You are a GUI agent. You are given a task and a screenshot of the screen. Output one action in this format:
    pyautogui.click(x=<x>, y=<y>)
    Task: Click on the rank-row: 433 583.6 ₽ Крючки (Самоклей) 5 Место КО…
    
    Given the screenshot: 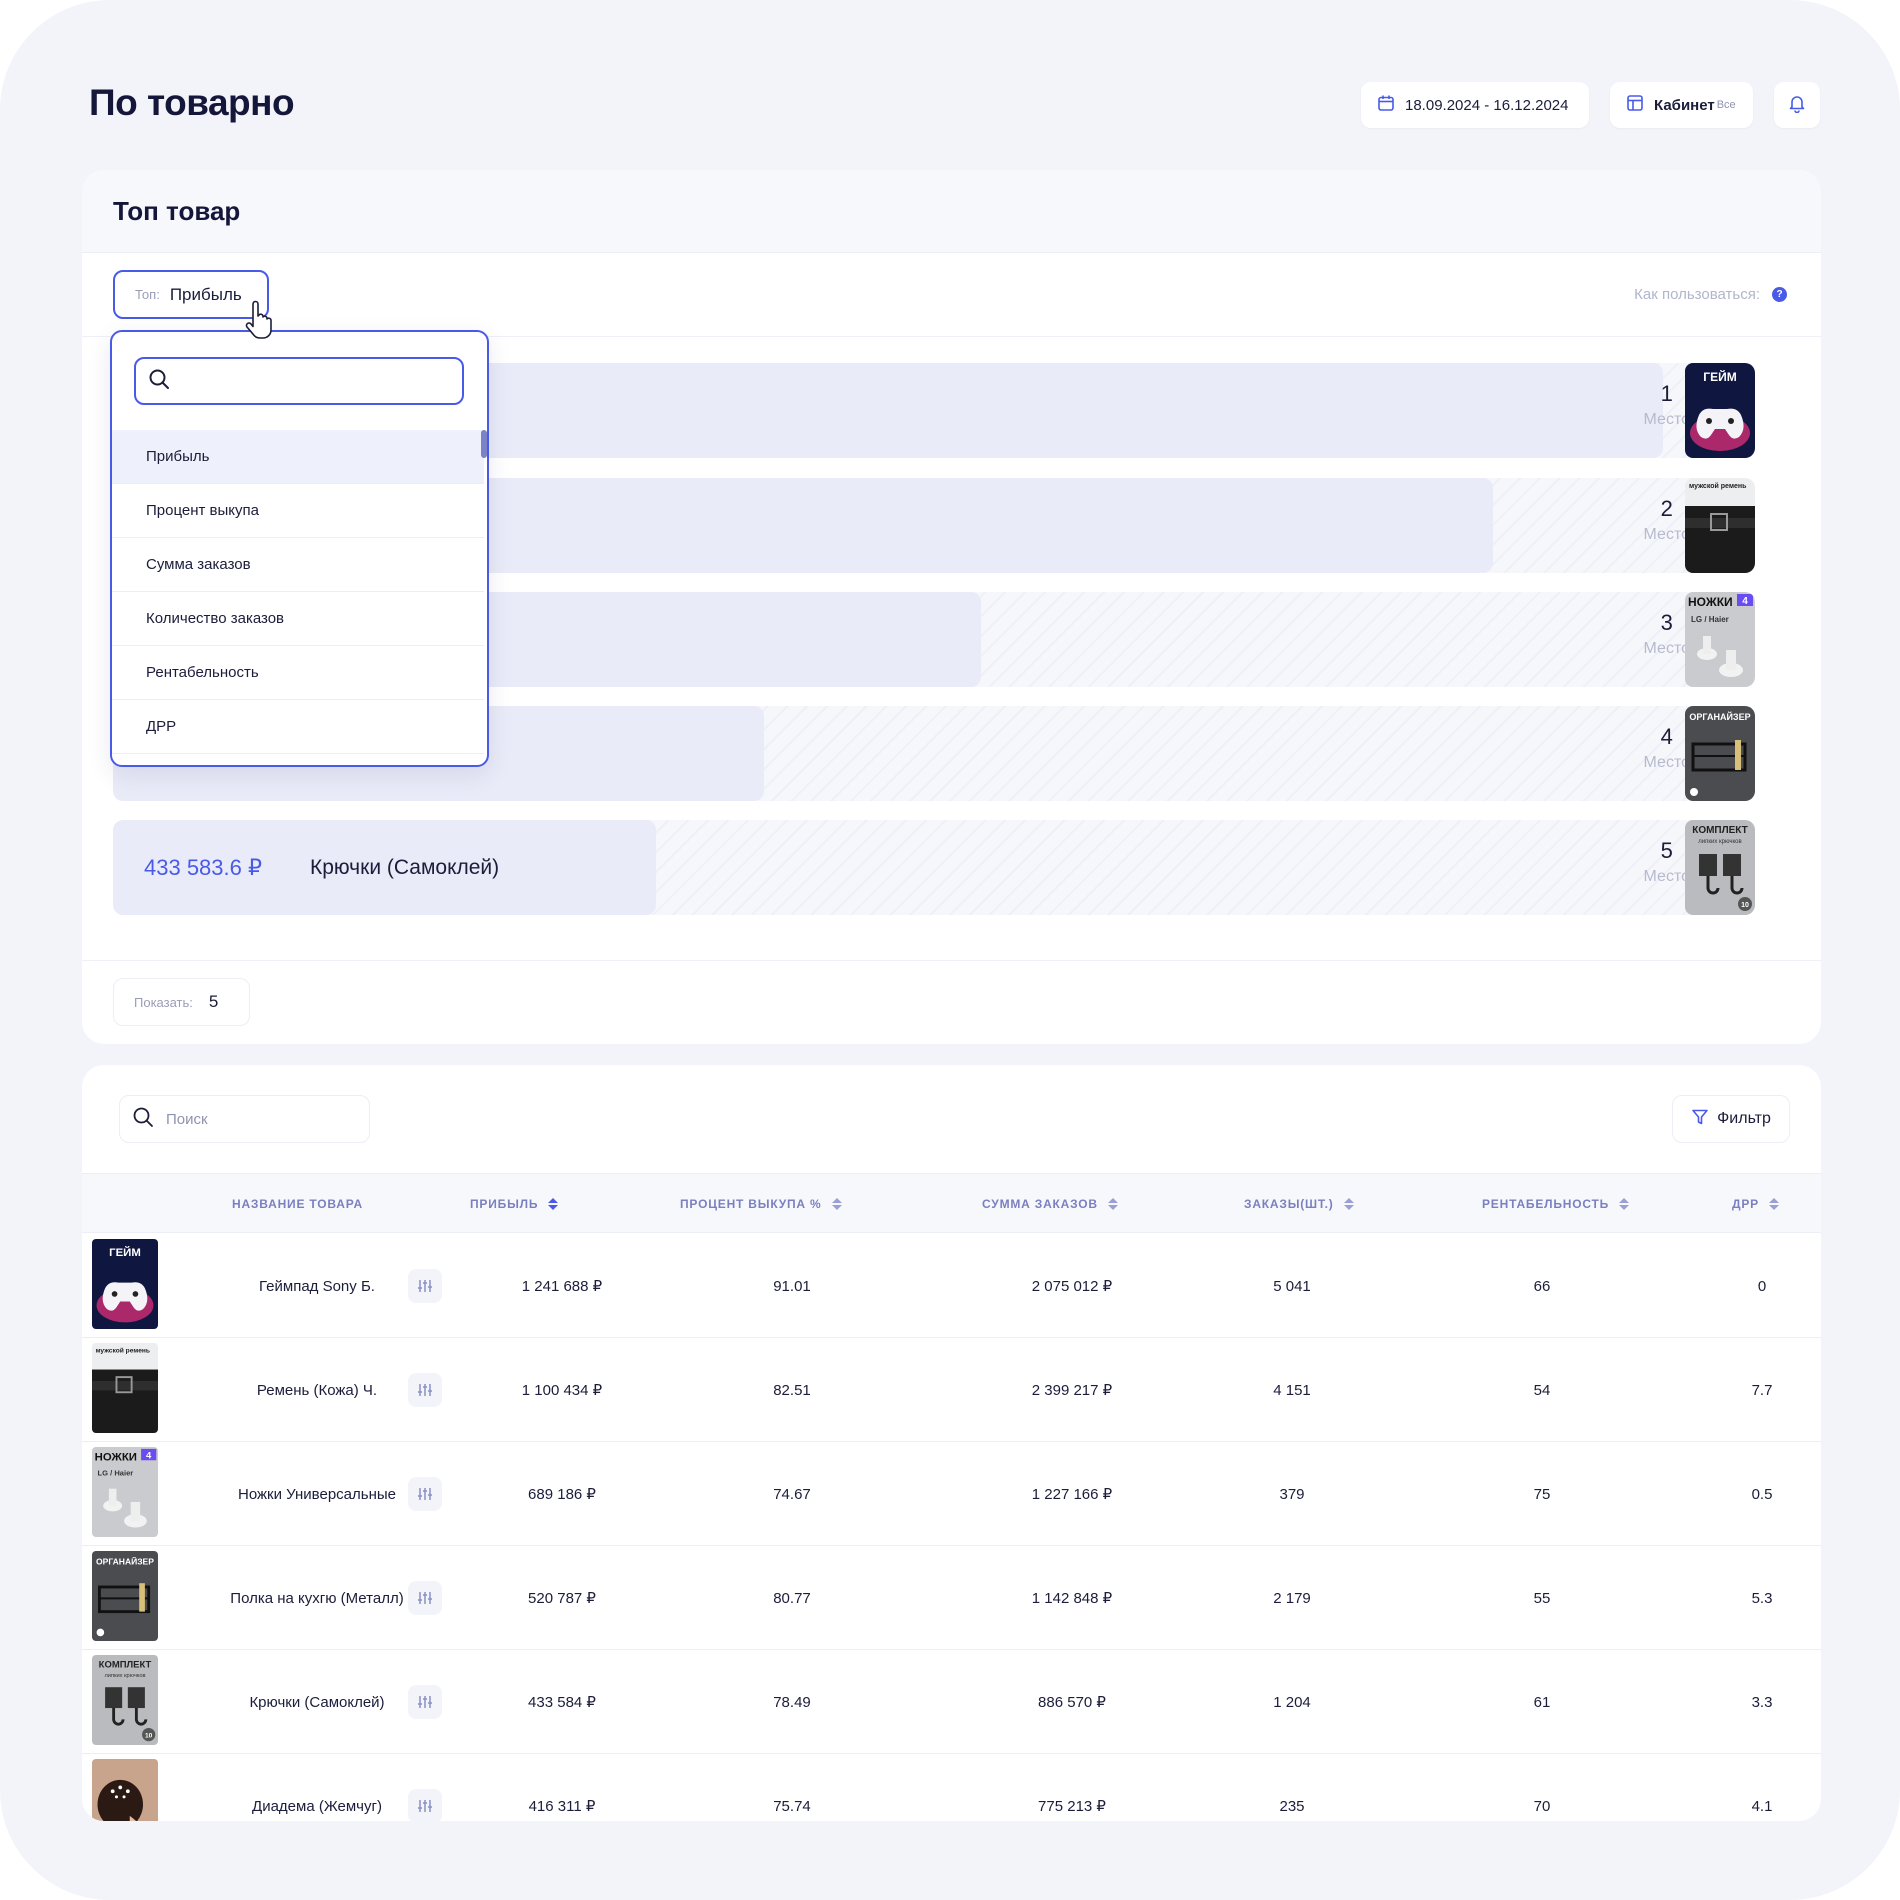 What is the action you would take?
    pyautogui.click(x=934, y=867)
    